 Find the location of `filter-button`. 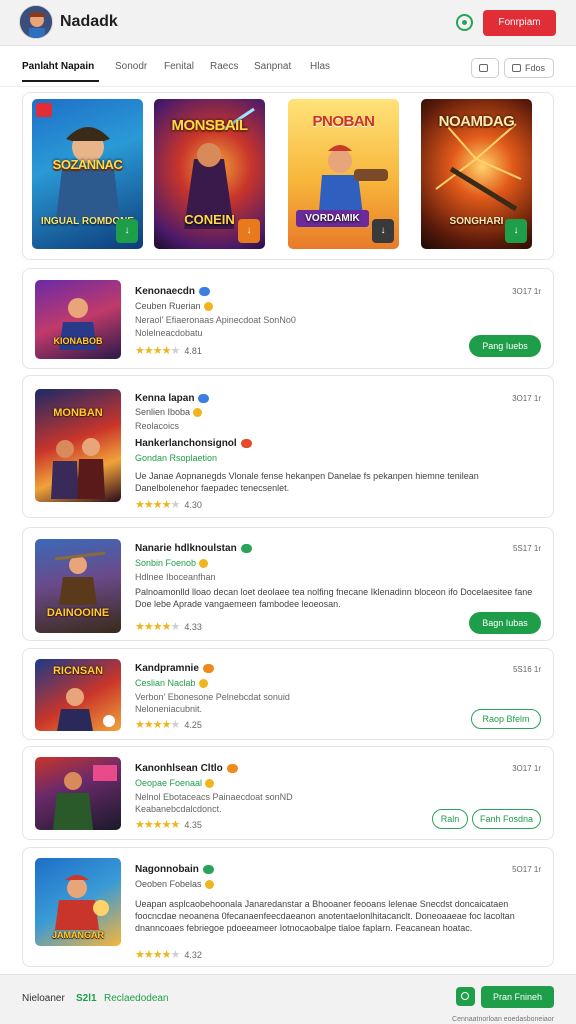

filter-button is located at coordinates (485, 68).